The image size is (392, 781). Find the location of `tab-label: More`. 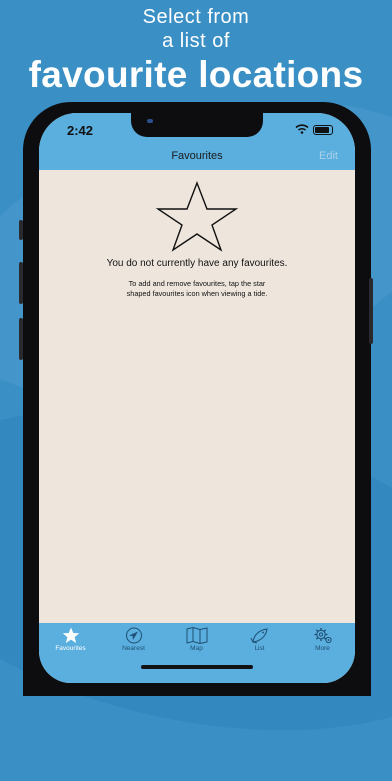

tab-label: More is located at coordinates (322, 648).